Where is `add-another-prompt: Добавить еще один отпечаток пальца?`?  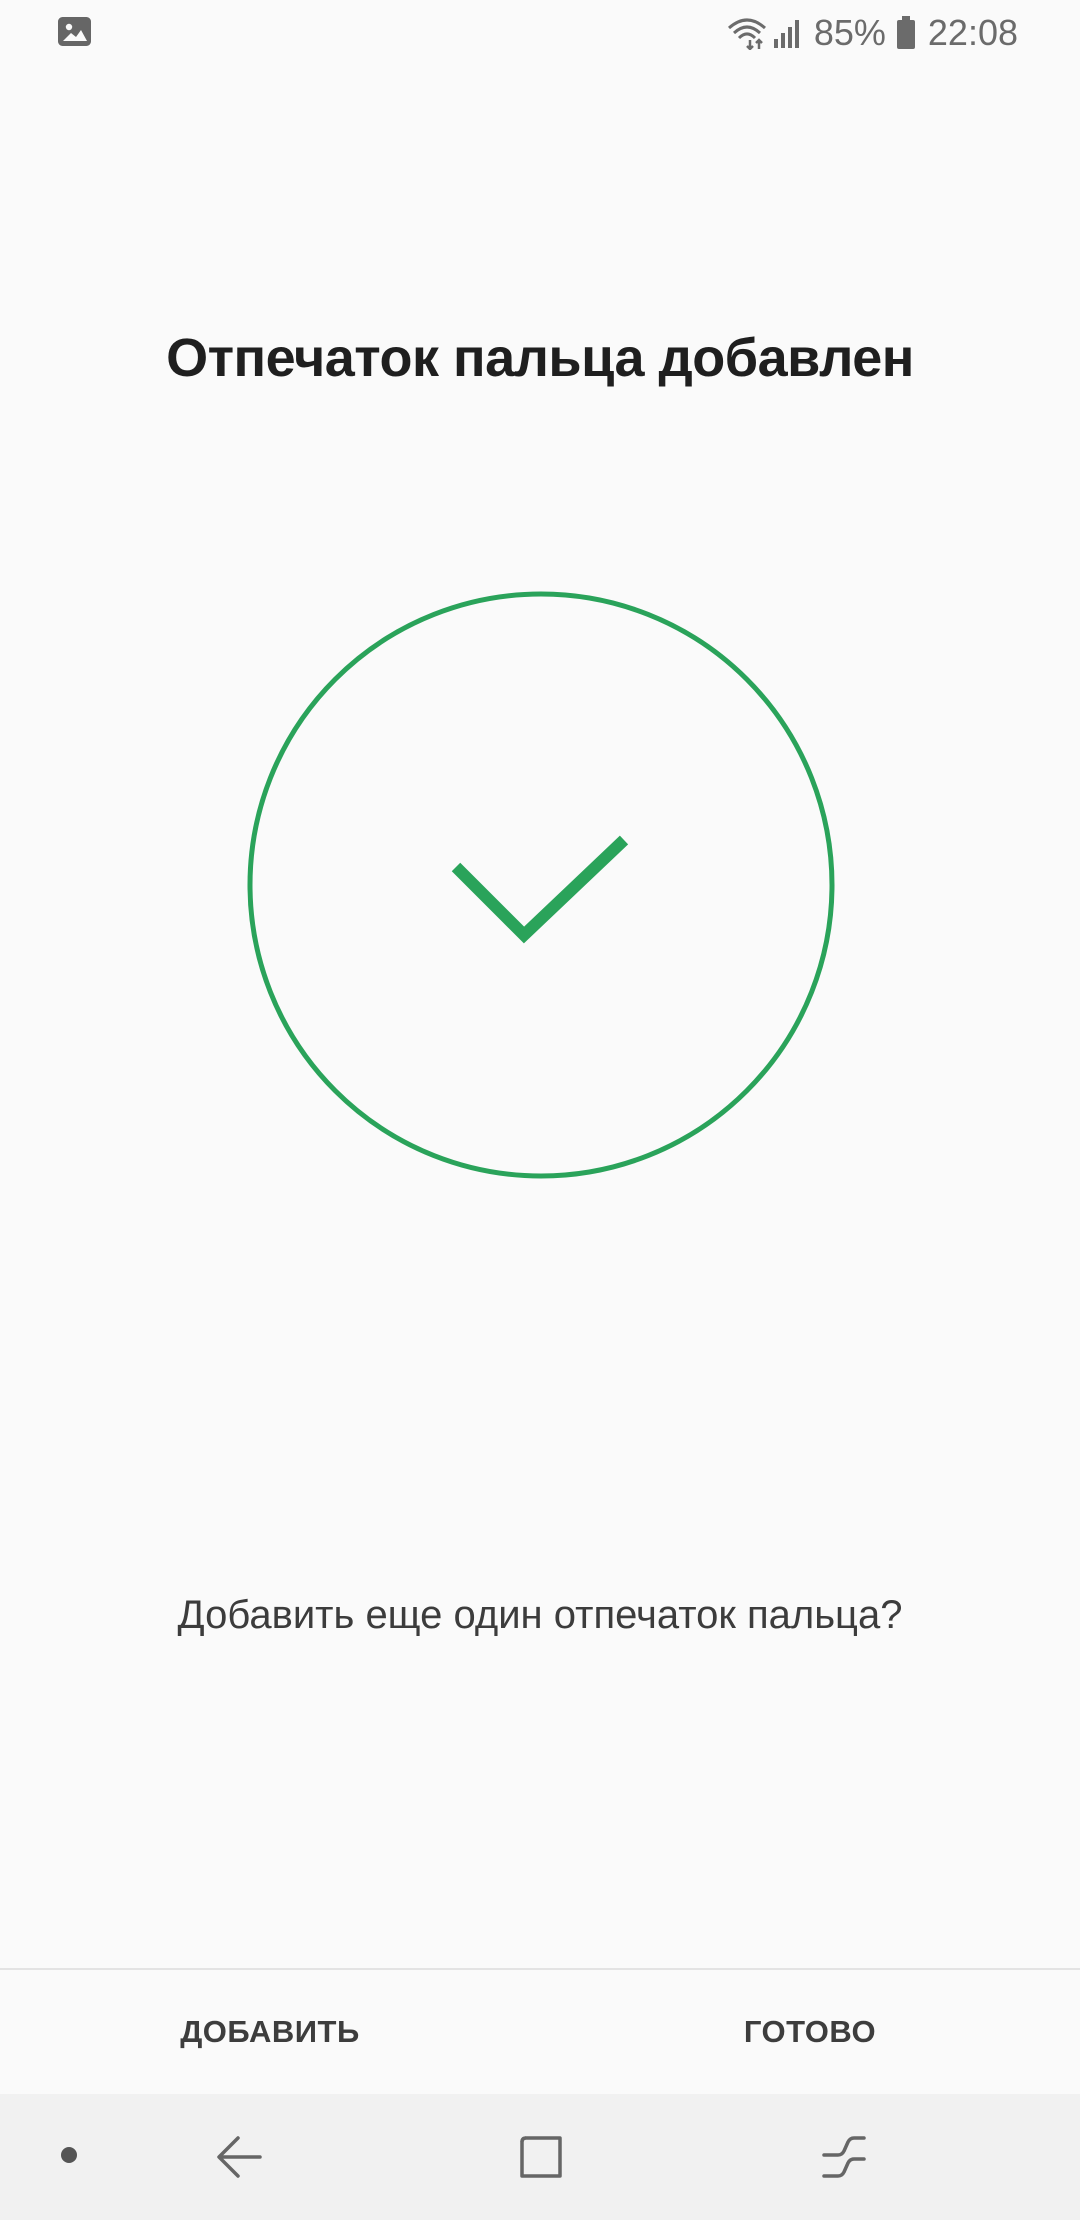
add-another-prompt: Добавить еще один отпечаток пальца? is located at coordinates (540, 1615).